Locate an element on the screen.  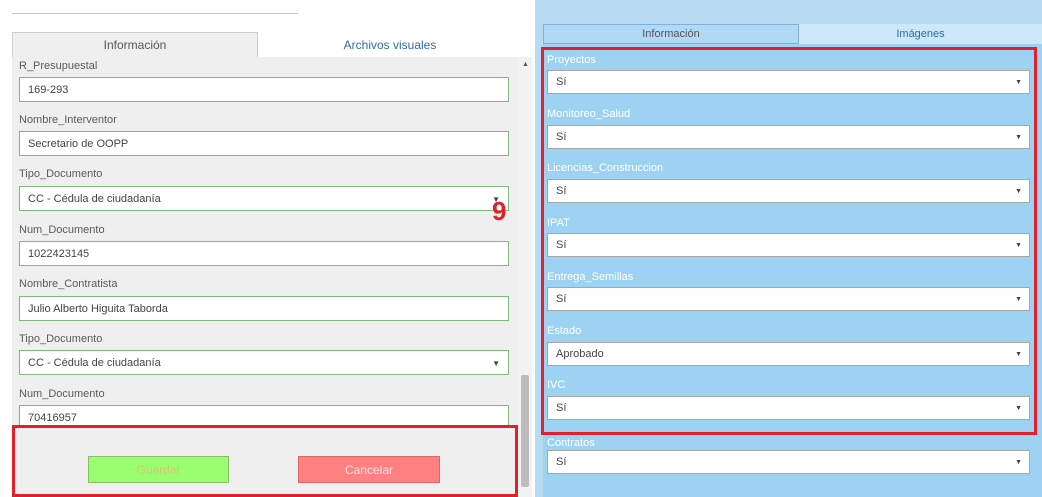
left-scrollbar: ▲ is located at coordinates (525, 277).